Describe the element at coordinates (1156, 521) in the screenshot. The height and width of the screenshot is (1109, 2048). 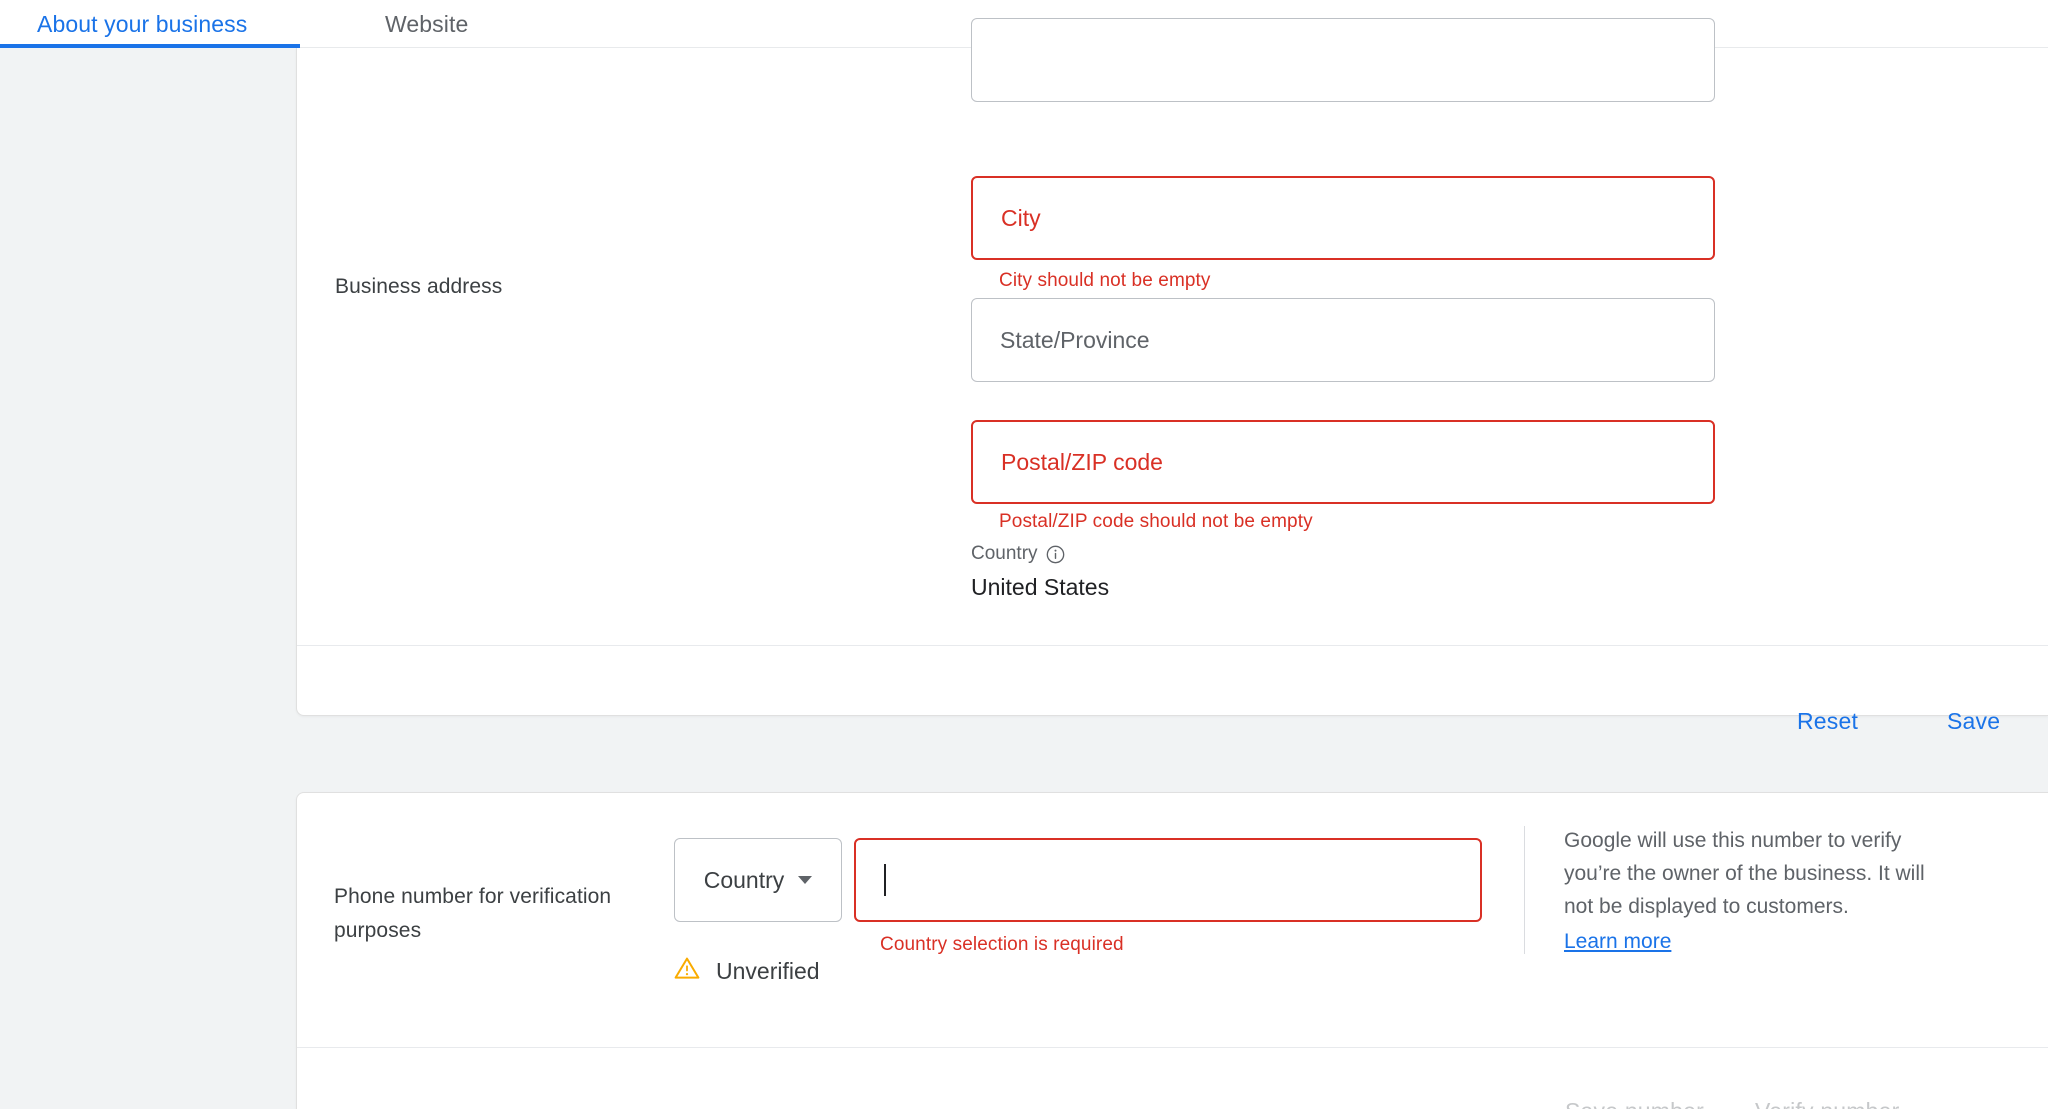
I see `postal-code-error-message: Postal/ZIP code should not be empty` at that location.